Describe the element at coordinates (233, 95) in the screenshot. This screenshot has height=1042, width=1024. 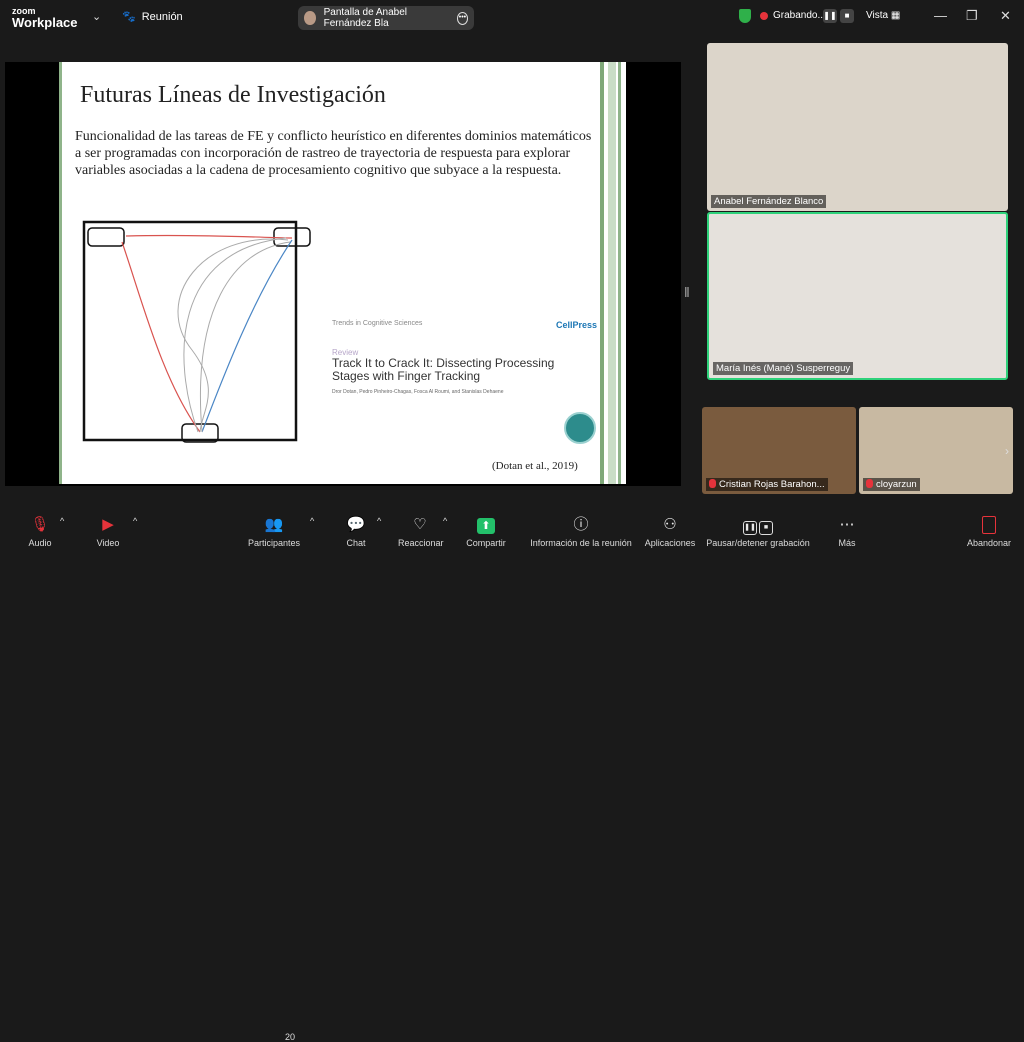
I see `slide-title: Futuras Líneas de Investigación` at that location.